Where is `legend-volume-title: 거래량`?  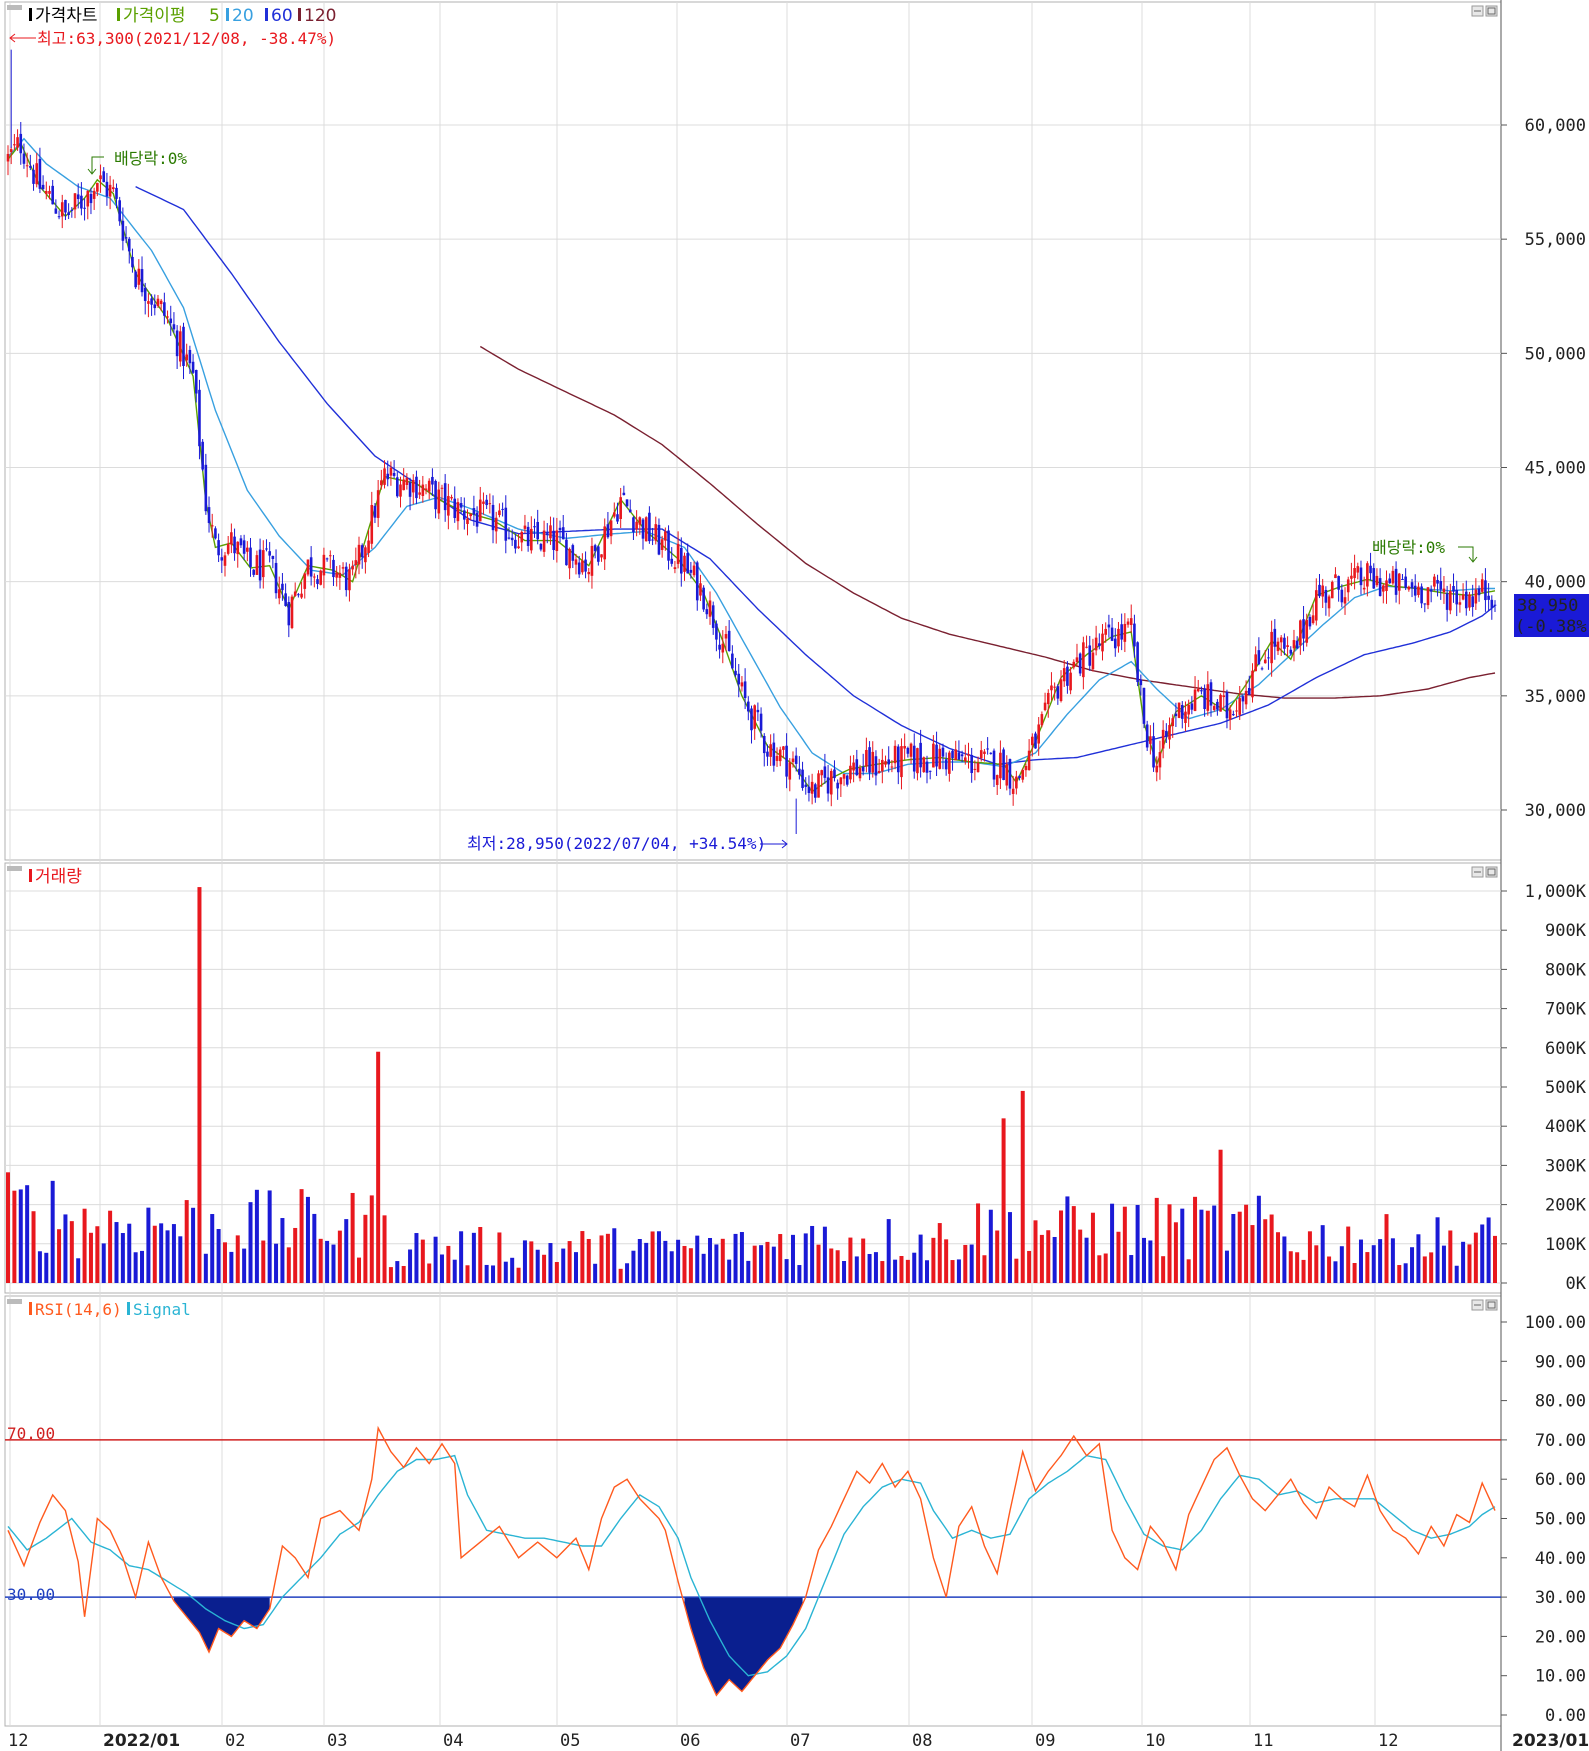 legend-volume-title: 거래량 is located at coordinates (58, 877).